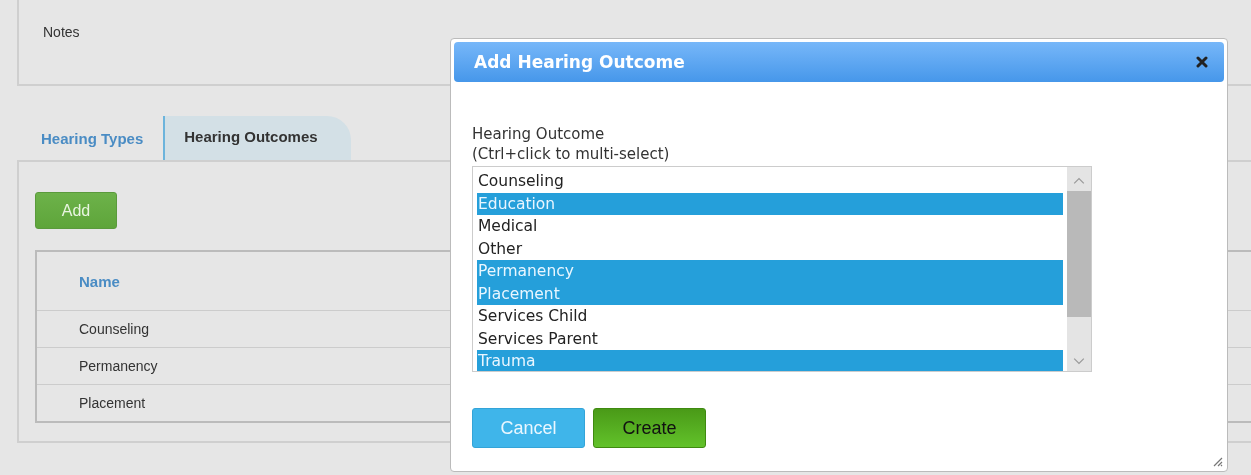 The width and height of the screenshot is (1251, 475). Describe the element at coordinates (1079, 361) in the screenshot. I see `scroll-down-icon` at that location.